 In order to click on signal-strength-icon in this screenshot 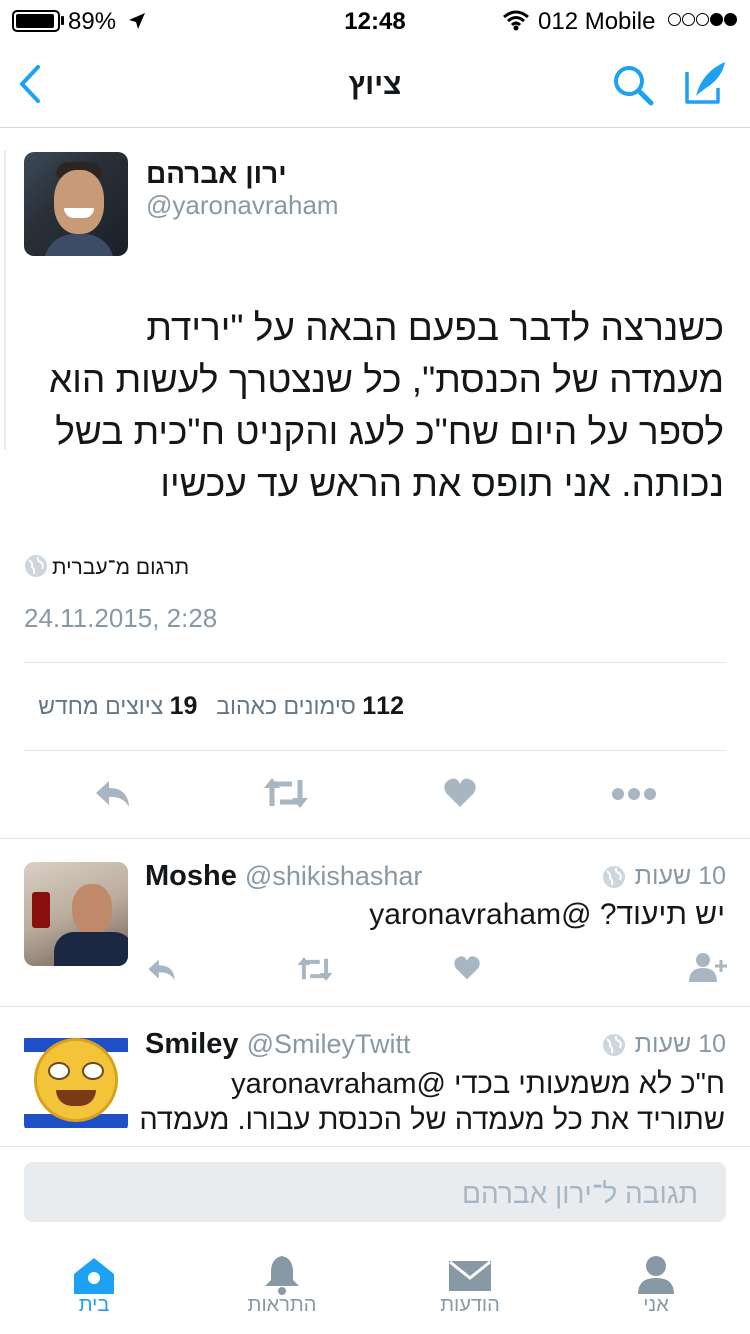, I will do `click(703, 20)`.